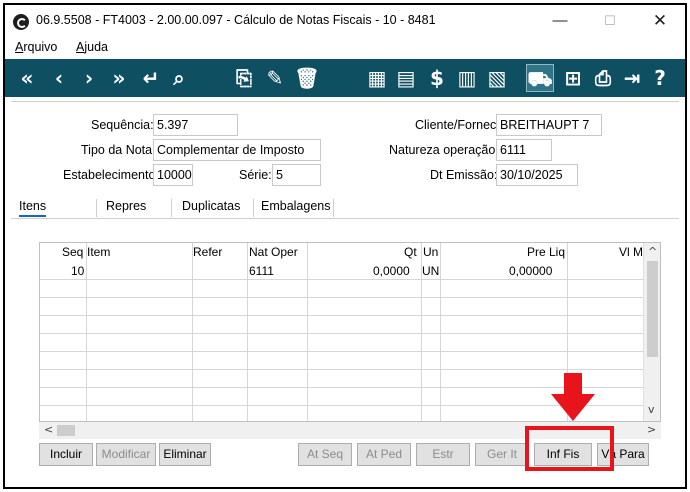 The image size is (690, 492). I want to click on app-logo-icon, so click(21, 22).